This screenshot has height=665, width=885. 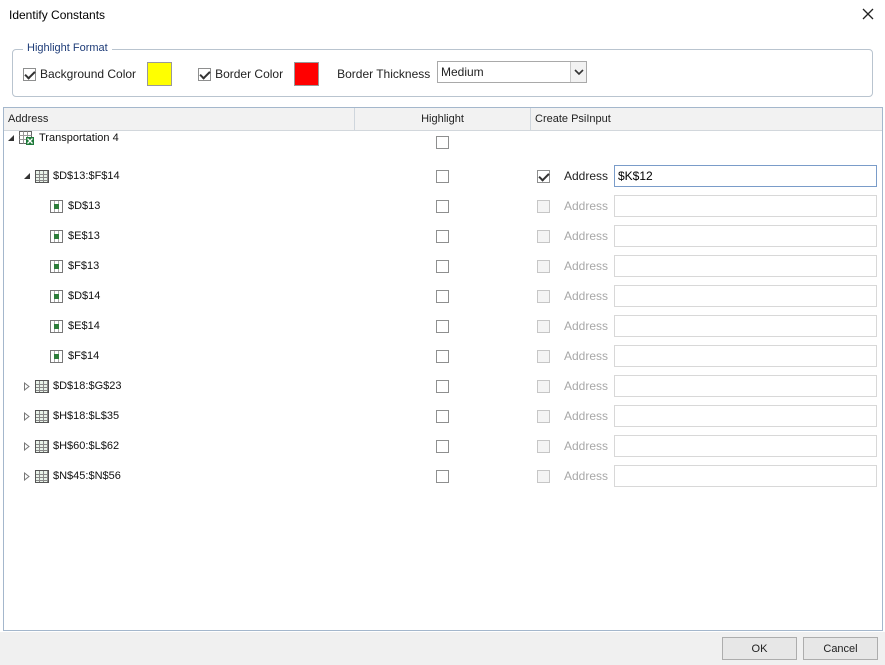 What do you see at coordinates (160, 74) in the screenshot?
I see `background-color-swatch` at bounding box center [160, 74].